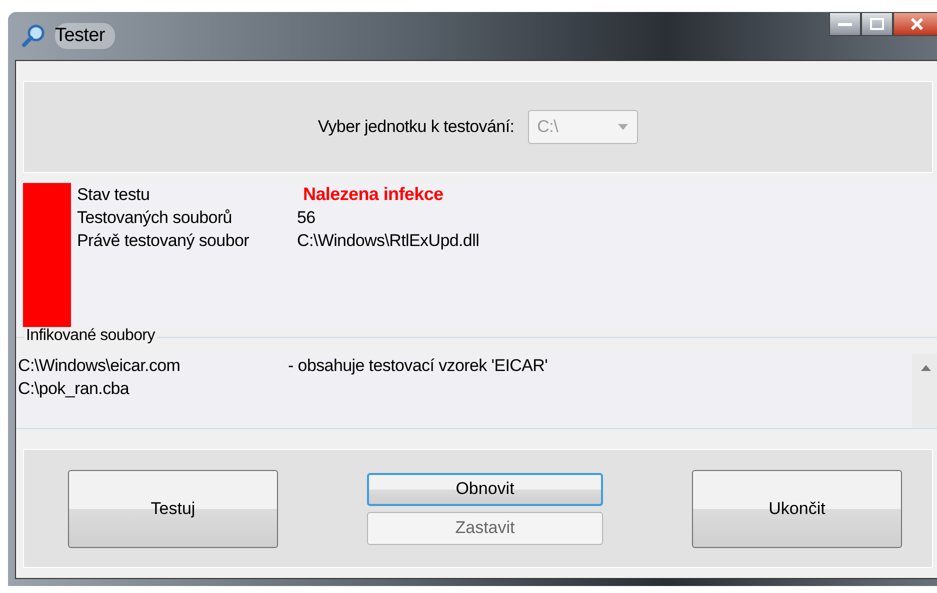 The height and width of the screenshot is (593, 937). What do you see at coordinates (623, 127) in the screenshot?
I see `caret-icon` at bounding box center [623, 127].